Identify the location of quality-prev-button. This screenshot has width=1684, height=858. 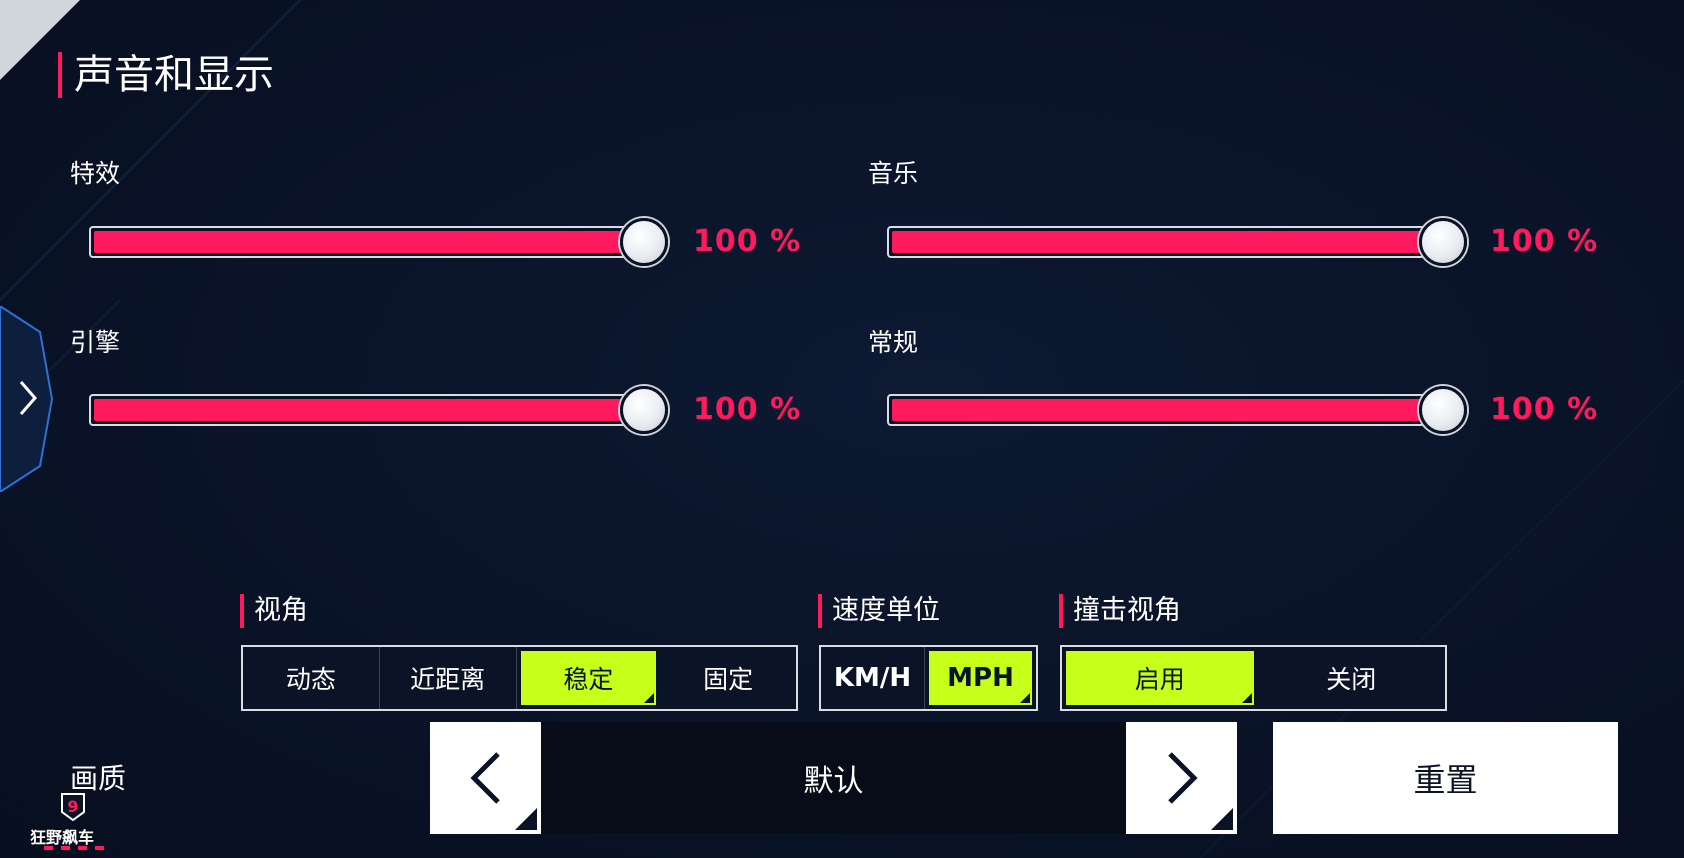
(485, 778).